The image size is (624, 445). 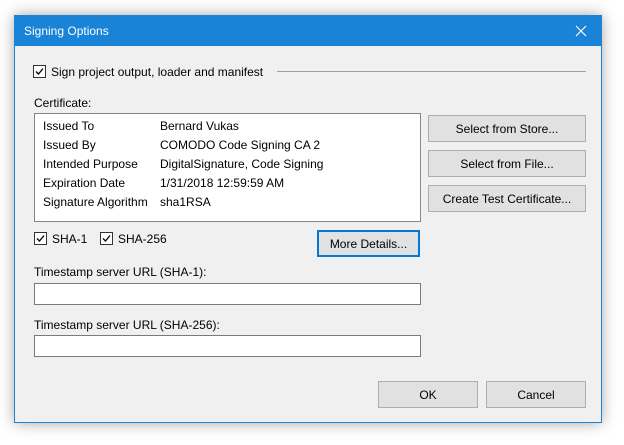 I want to click on timestamp-sha1-input, so click(x=227, y=294).